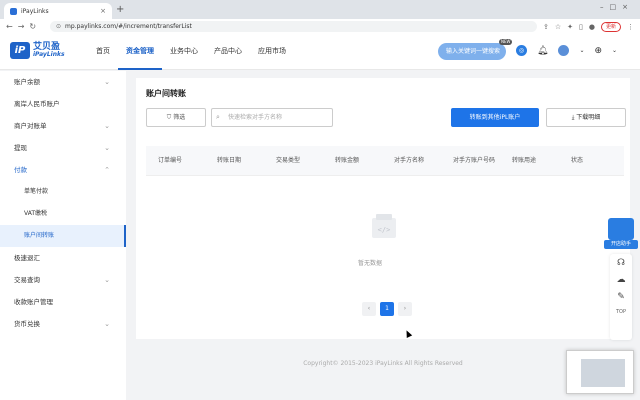  Describe the element at coordinates (63, 126) in the screenshot. I see `sidebar-item-statement: 商户对账单 ⌄` at that location.